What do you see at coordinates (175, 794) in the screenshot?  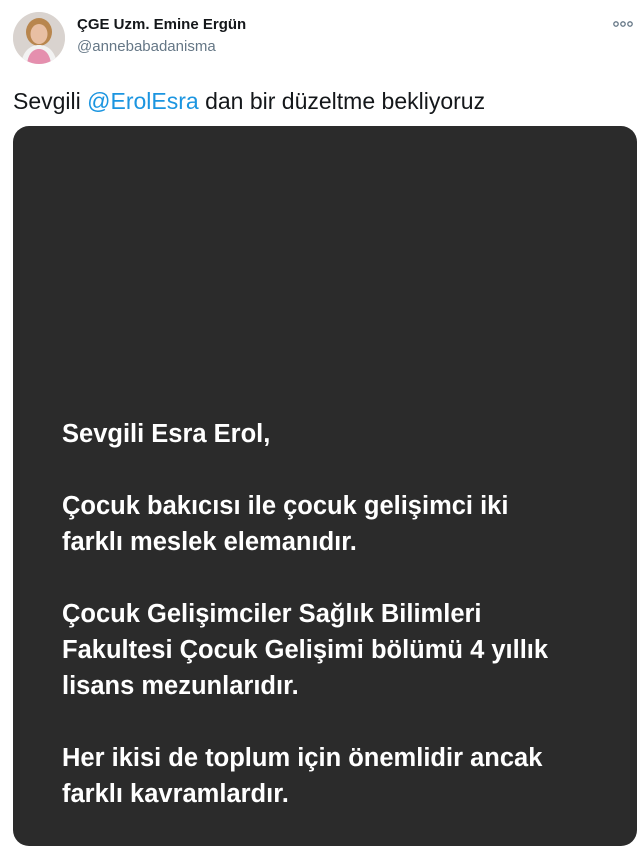 I see `media-line: farklı kavramlardır.` at bounding box center [175, 794].